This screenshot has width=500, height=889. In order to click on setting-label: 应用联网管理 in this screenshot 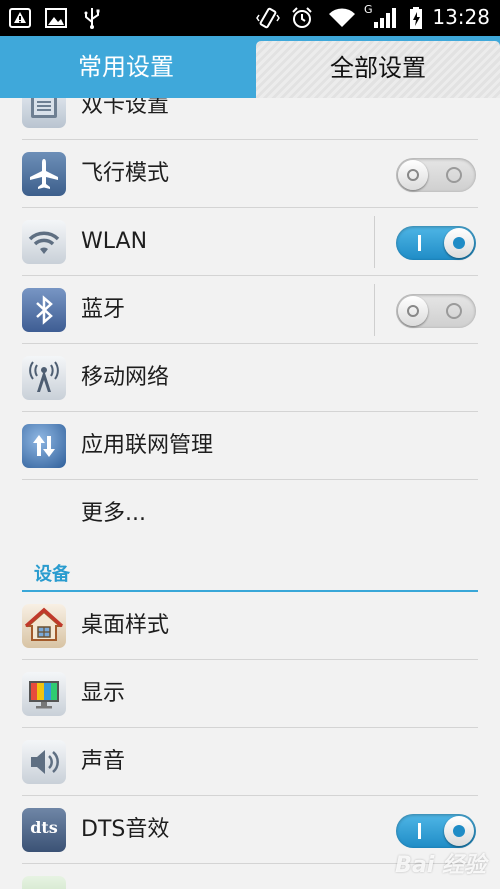, I will do `click(147, 445)`.